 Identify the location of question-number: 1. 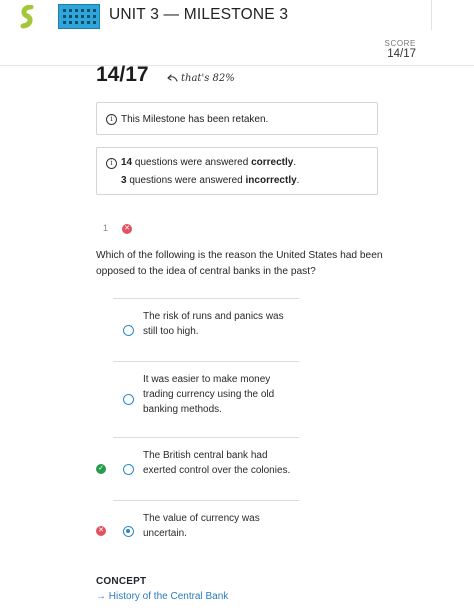
(106, 228).